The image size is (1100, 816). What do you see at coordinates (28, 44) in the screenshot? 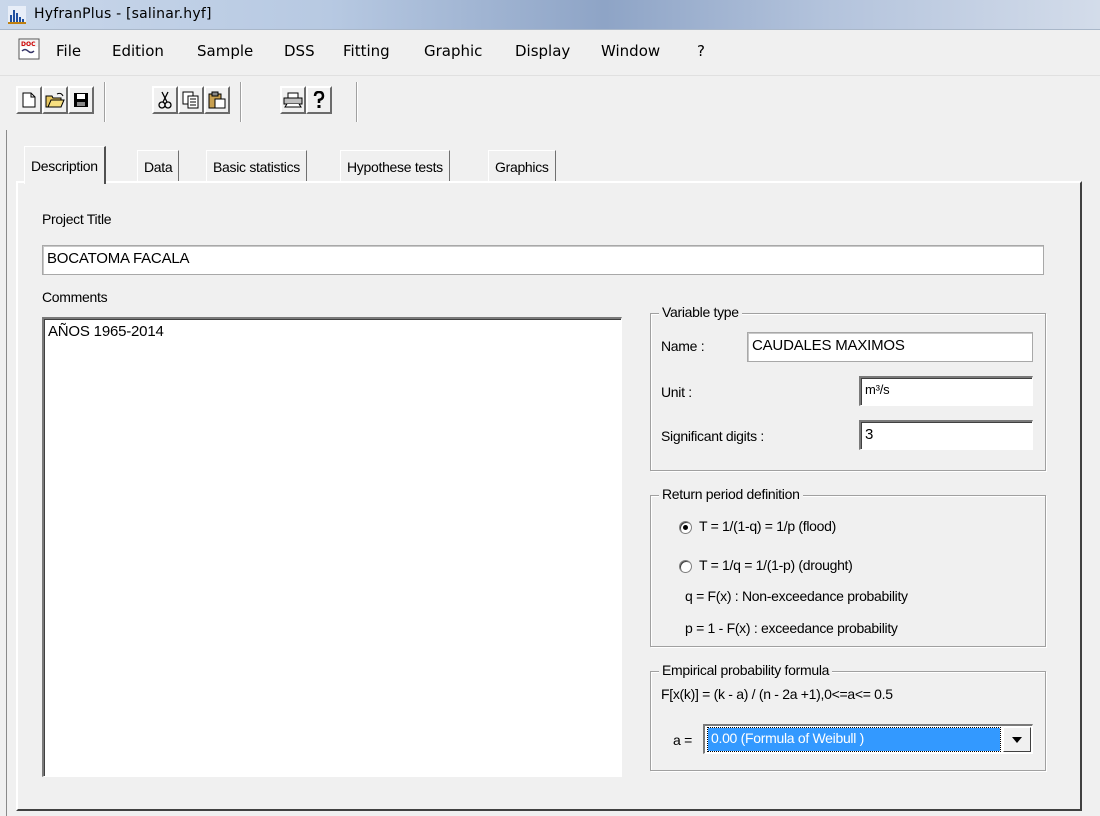
I see `svg-text: DOC` at bounding box center [28, 44].